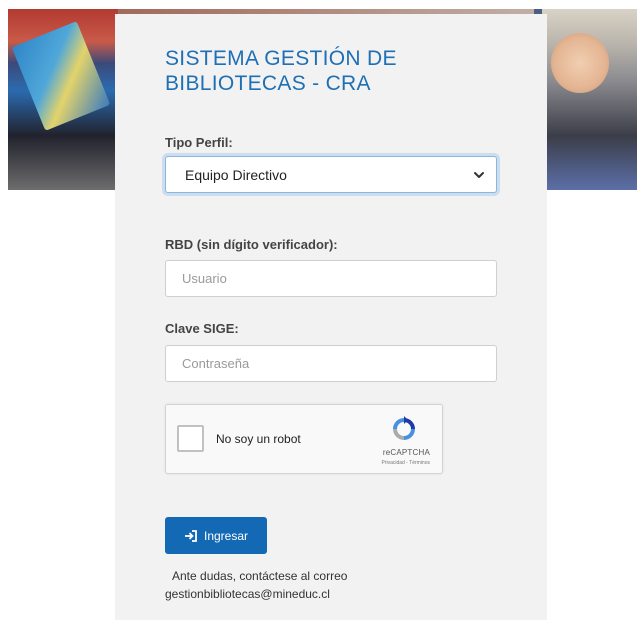  What do you see at coordinates (331, 278) in the screenshot?
I see `usuario-input` at bounding box center [331, 278].